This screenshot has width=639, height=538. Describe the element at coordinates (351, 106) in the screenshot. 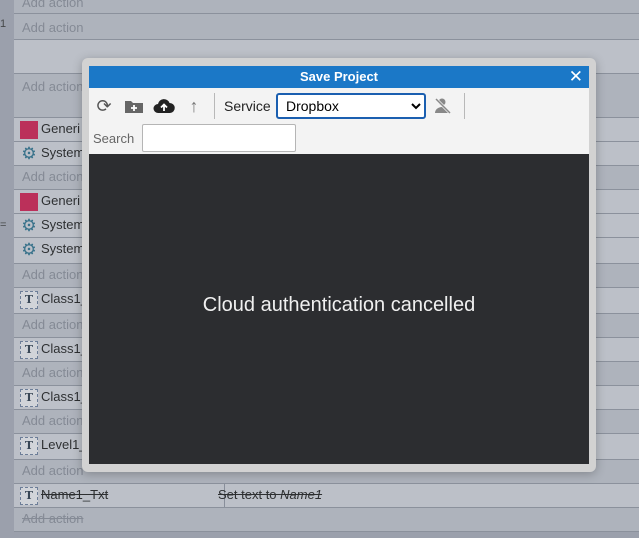

I see `service-select: Dropbox` at that location.